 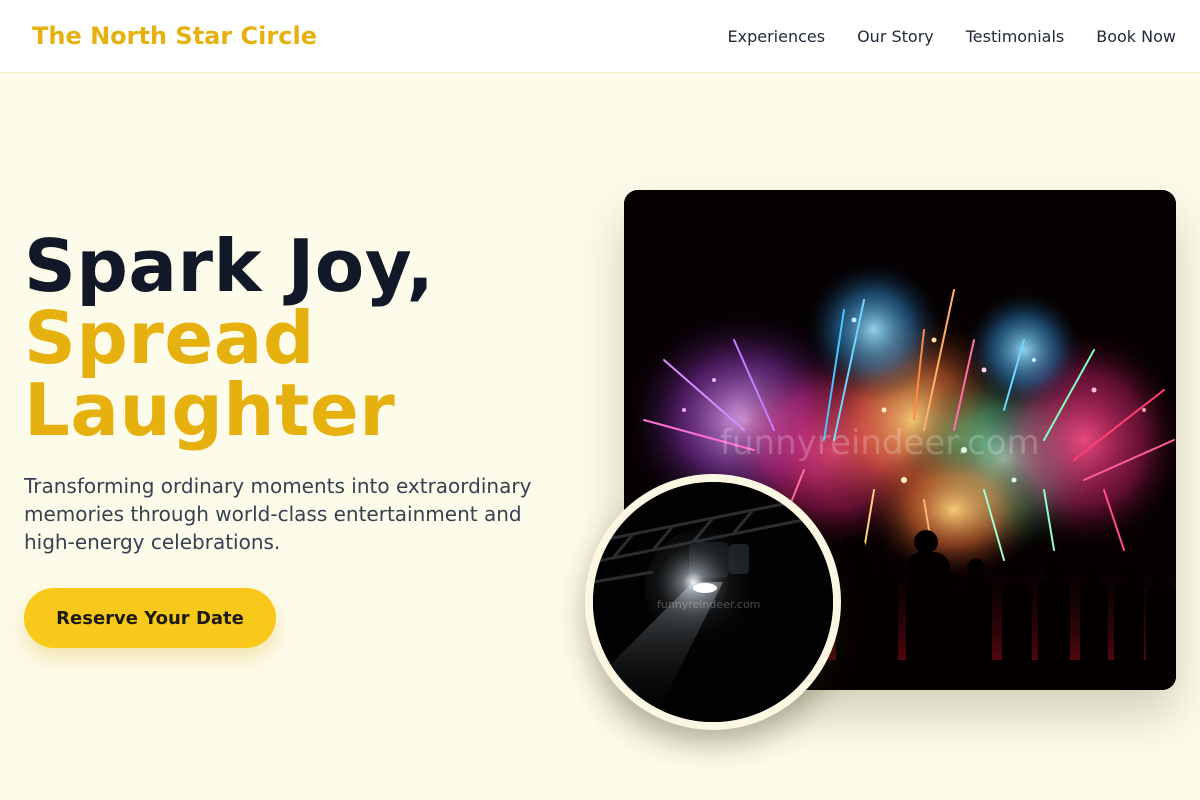 I want to click on spotlight-photo-frame: funnyreindeer.com, so click(x=713, y=602).